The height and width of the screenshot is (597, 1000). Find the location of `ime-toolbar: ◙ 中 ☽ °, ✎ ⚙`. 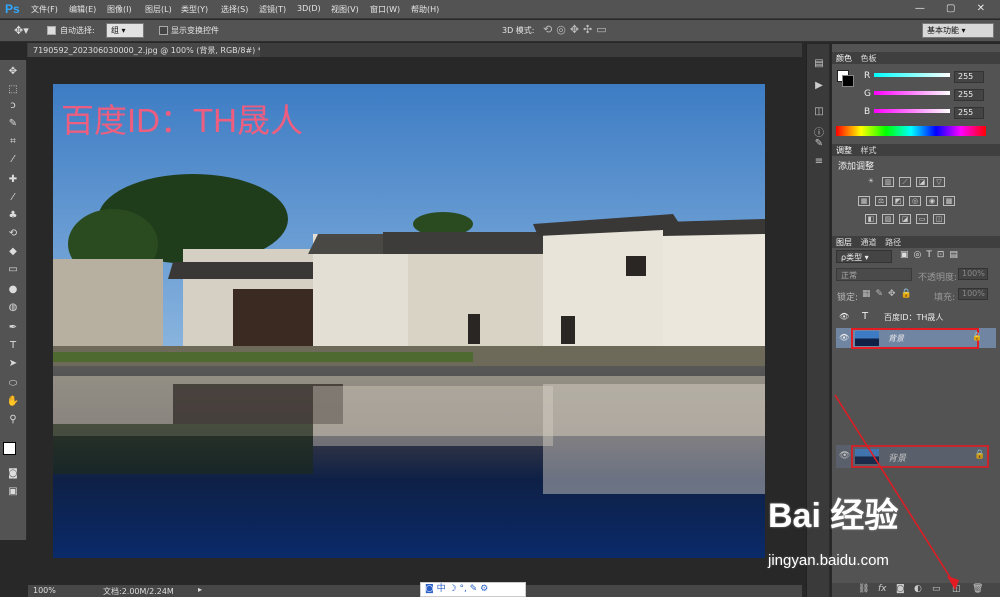

ime-toolbar: ◙ 中 ☽ °, ✎ ⚙ is located at coordinates (473, 589).